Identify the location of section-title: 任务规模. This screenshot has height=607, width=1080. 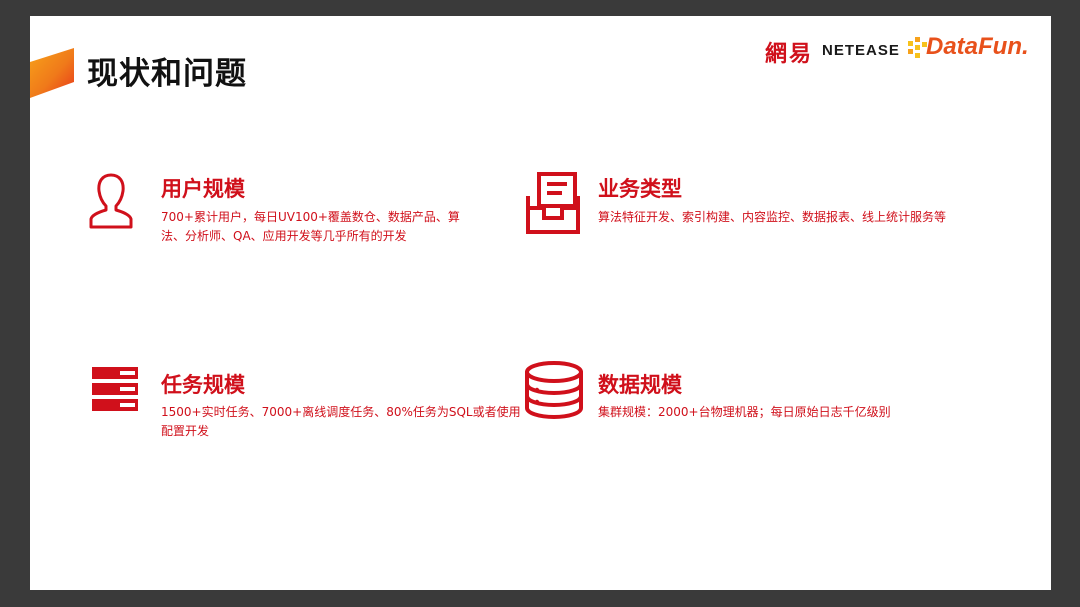
(203, 385).